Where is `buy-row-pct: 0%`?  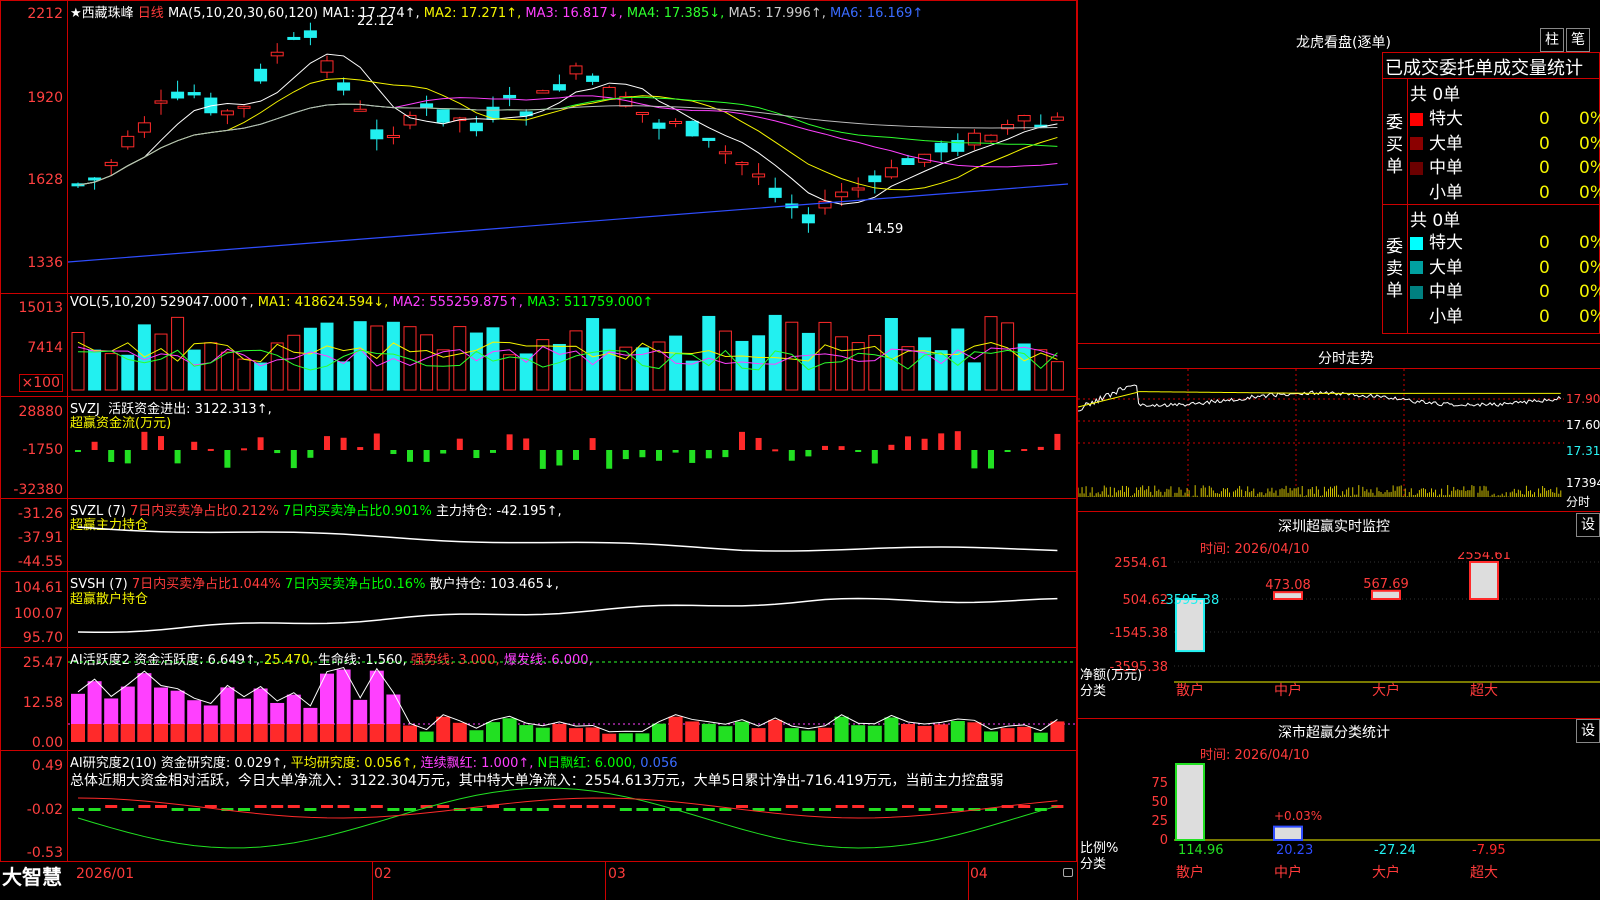
buy-row-pct: 0% is located at coordinates (1589, 192).